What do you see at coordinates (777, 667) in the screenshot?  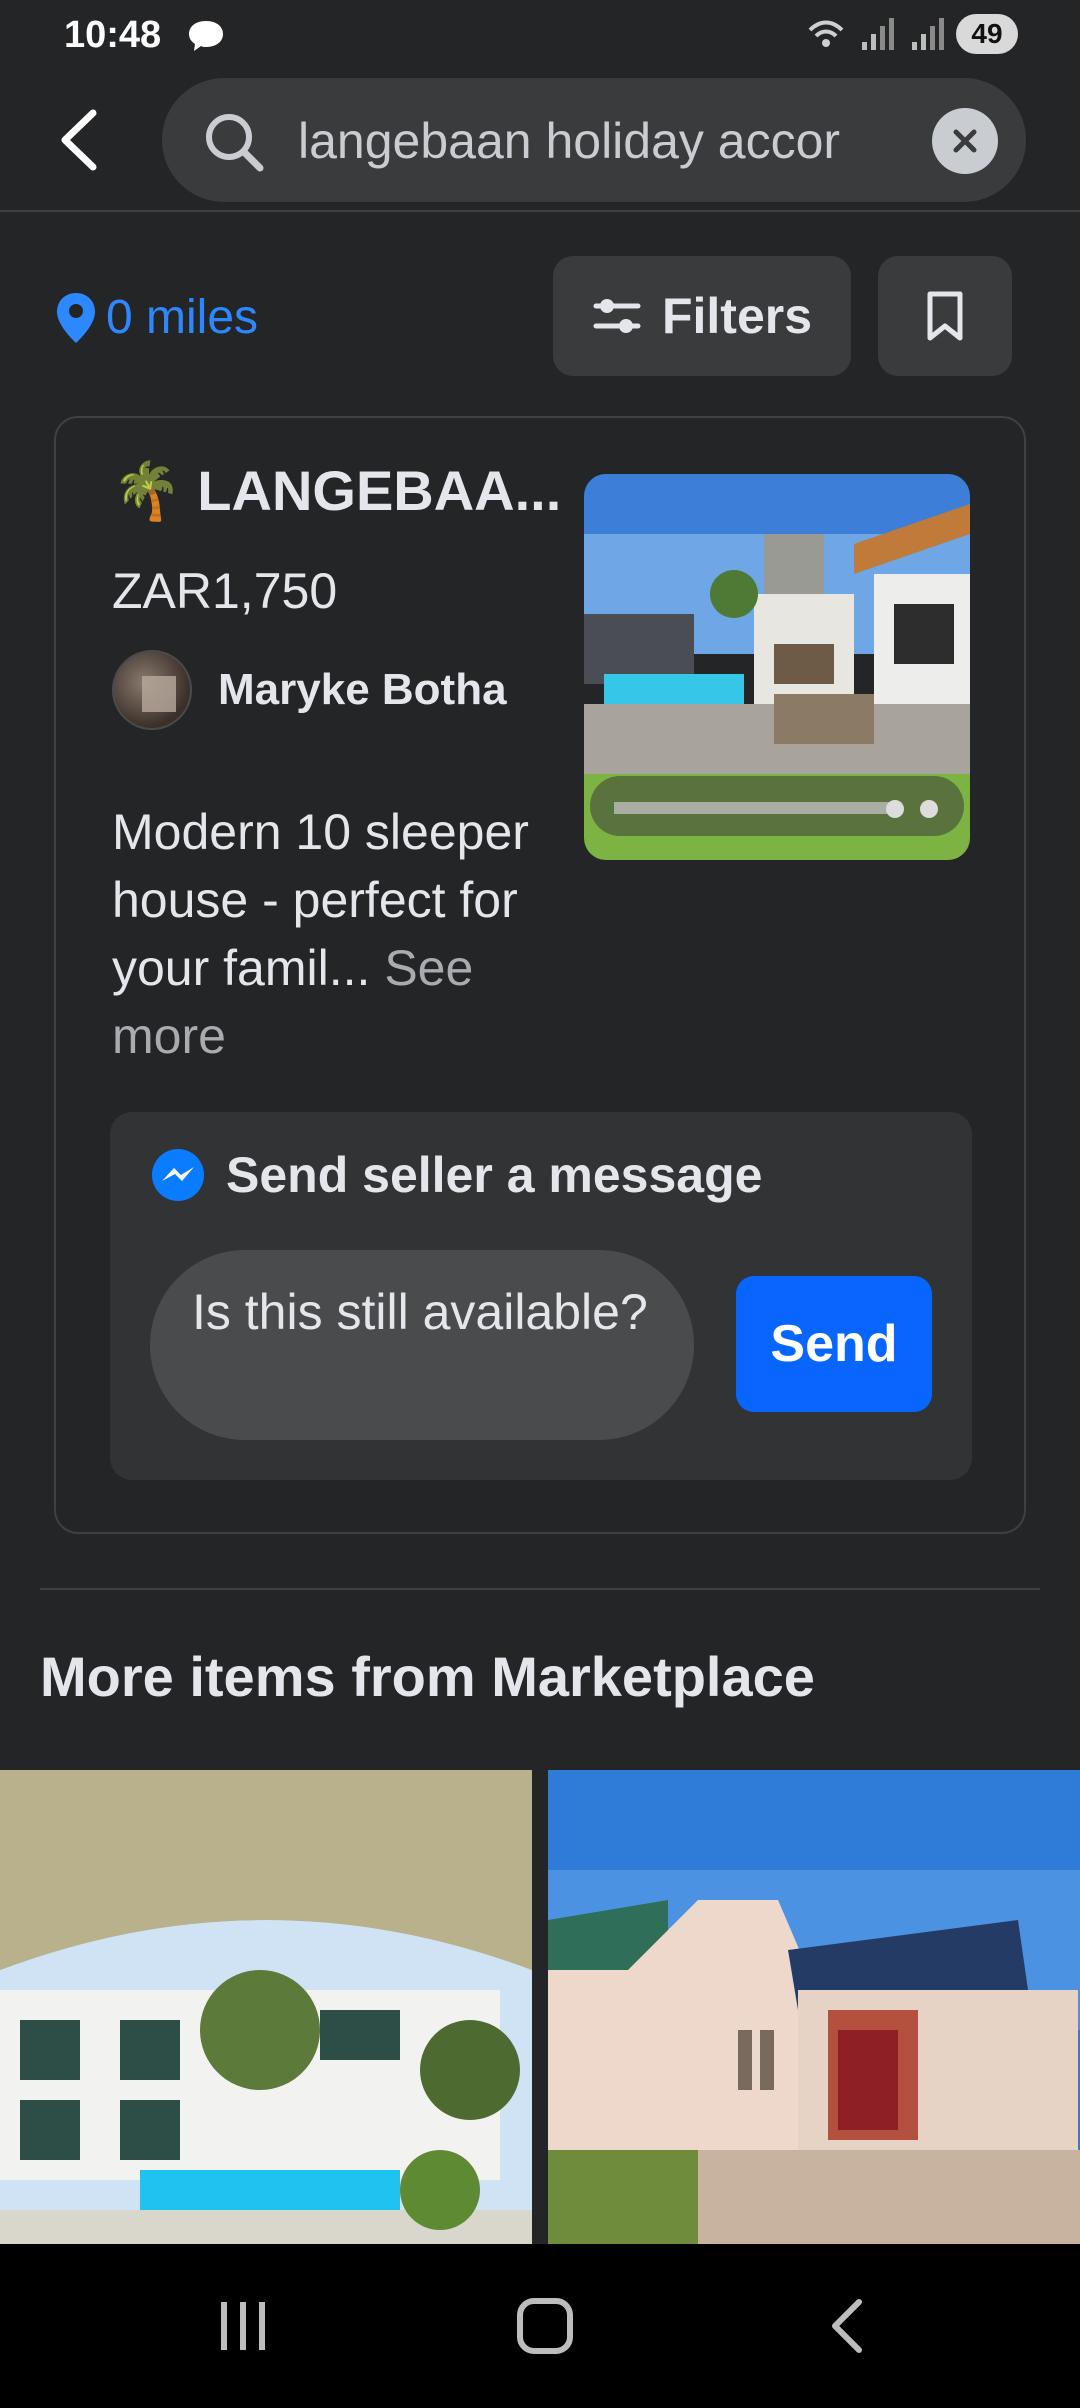 I see `listing-photo` at bounding box center [777, 667].